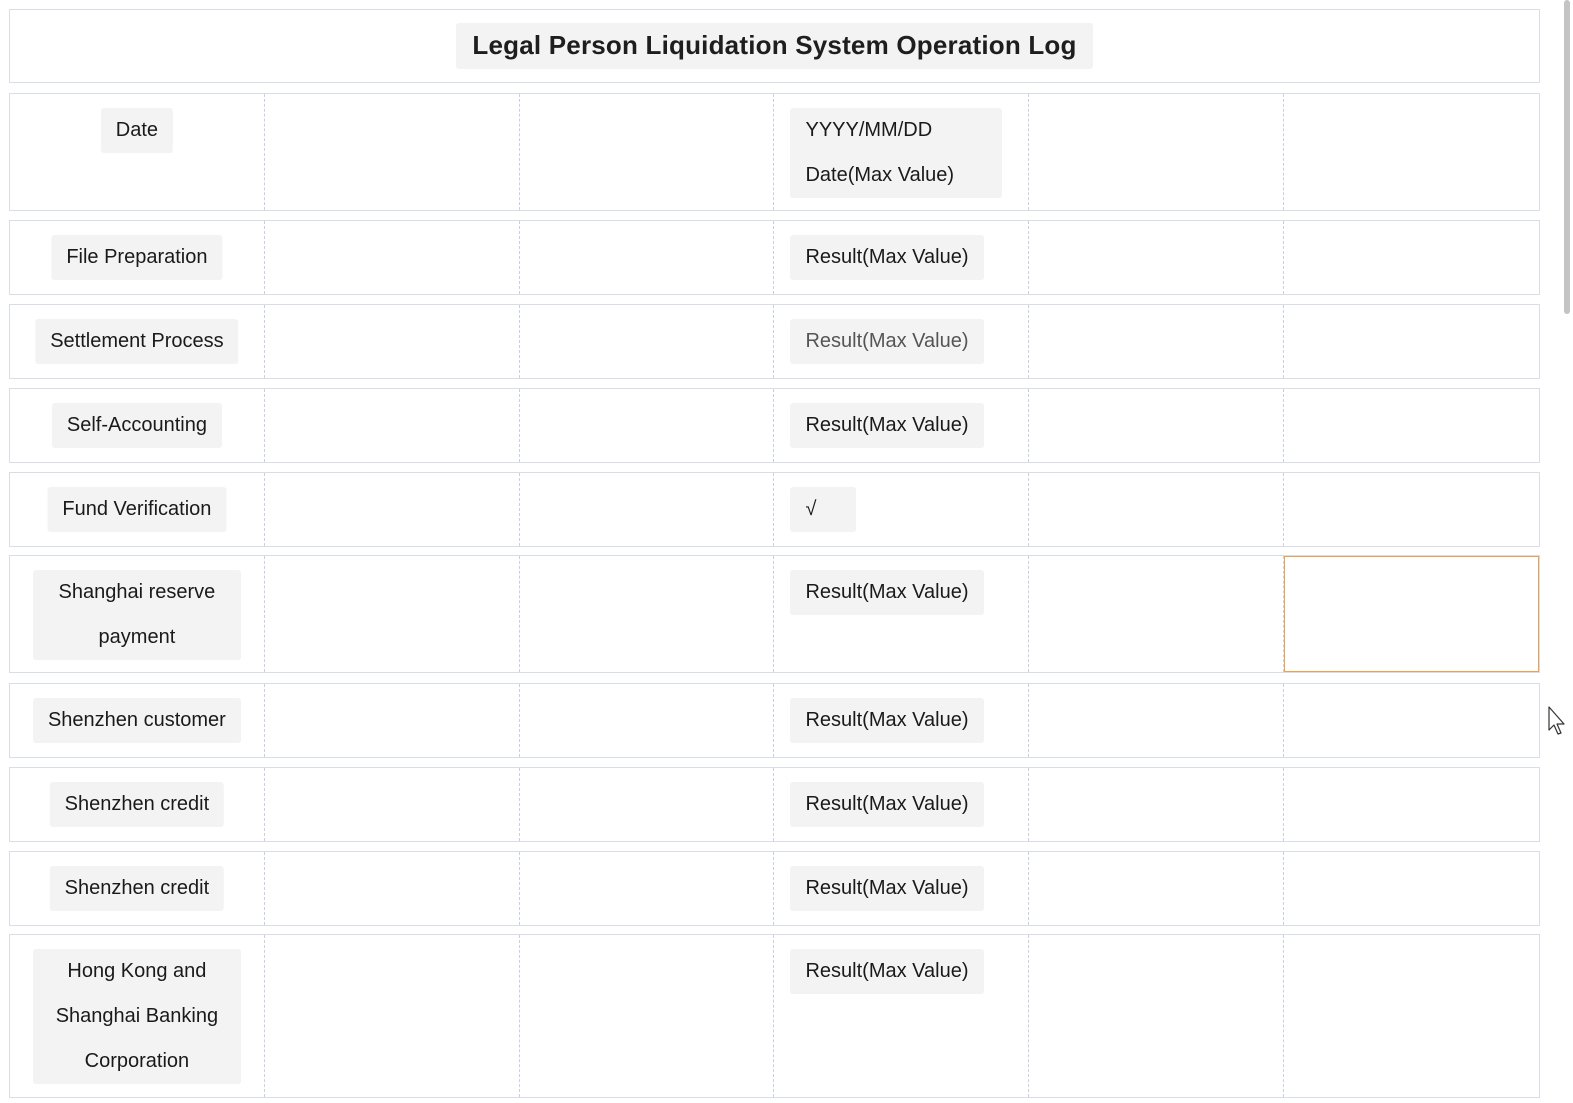 This screenshot has width=1573, height=1103. I want to click on value-cell: √, so click(902, 509).